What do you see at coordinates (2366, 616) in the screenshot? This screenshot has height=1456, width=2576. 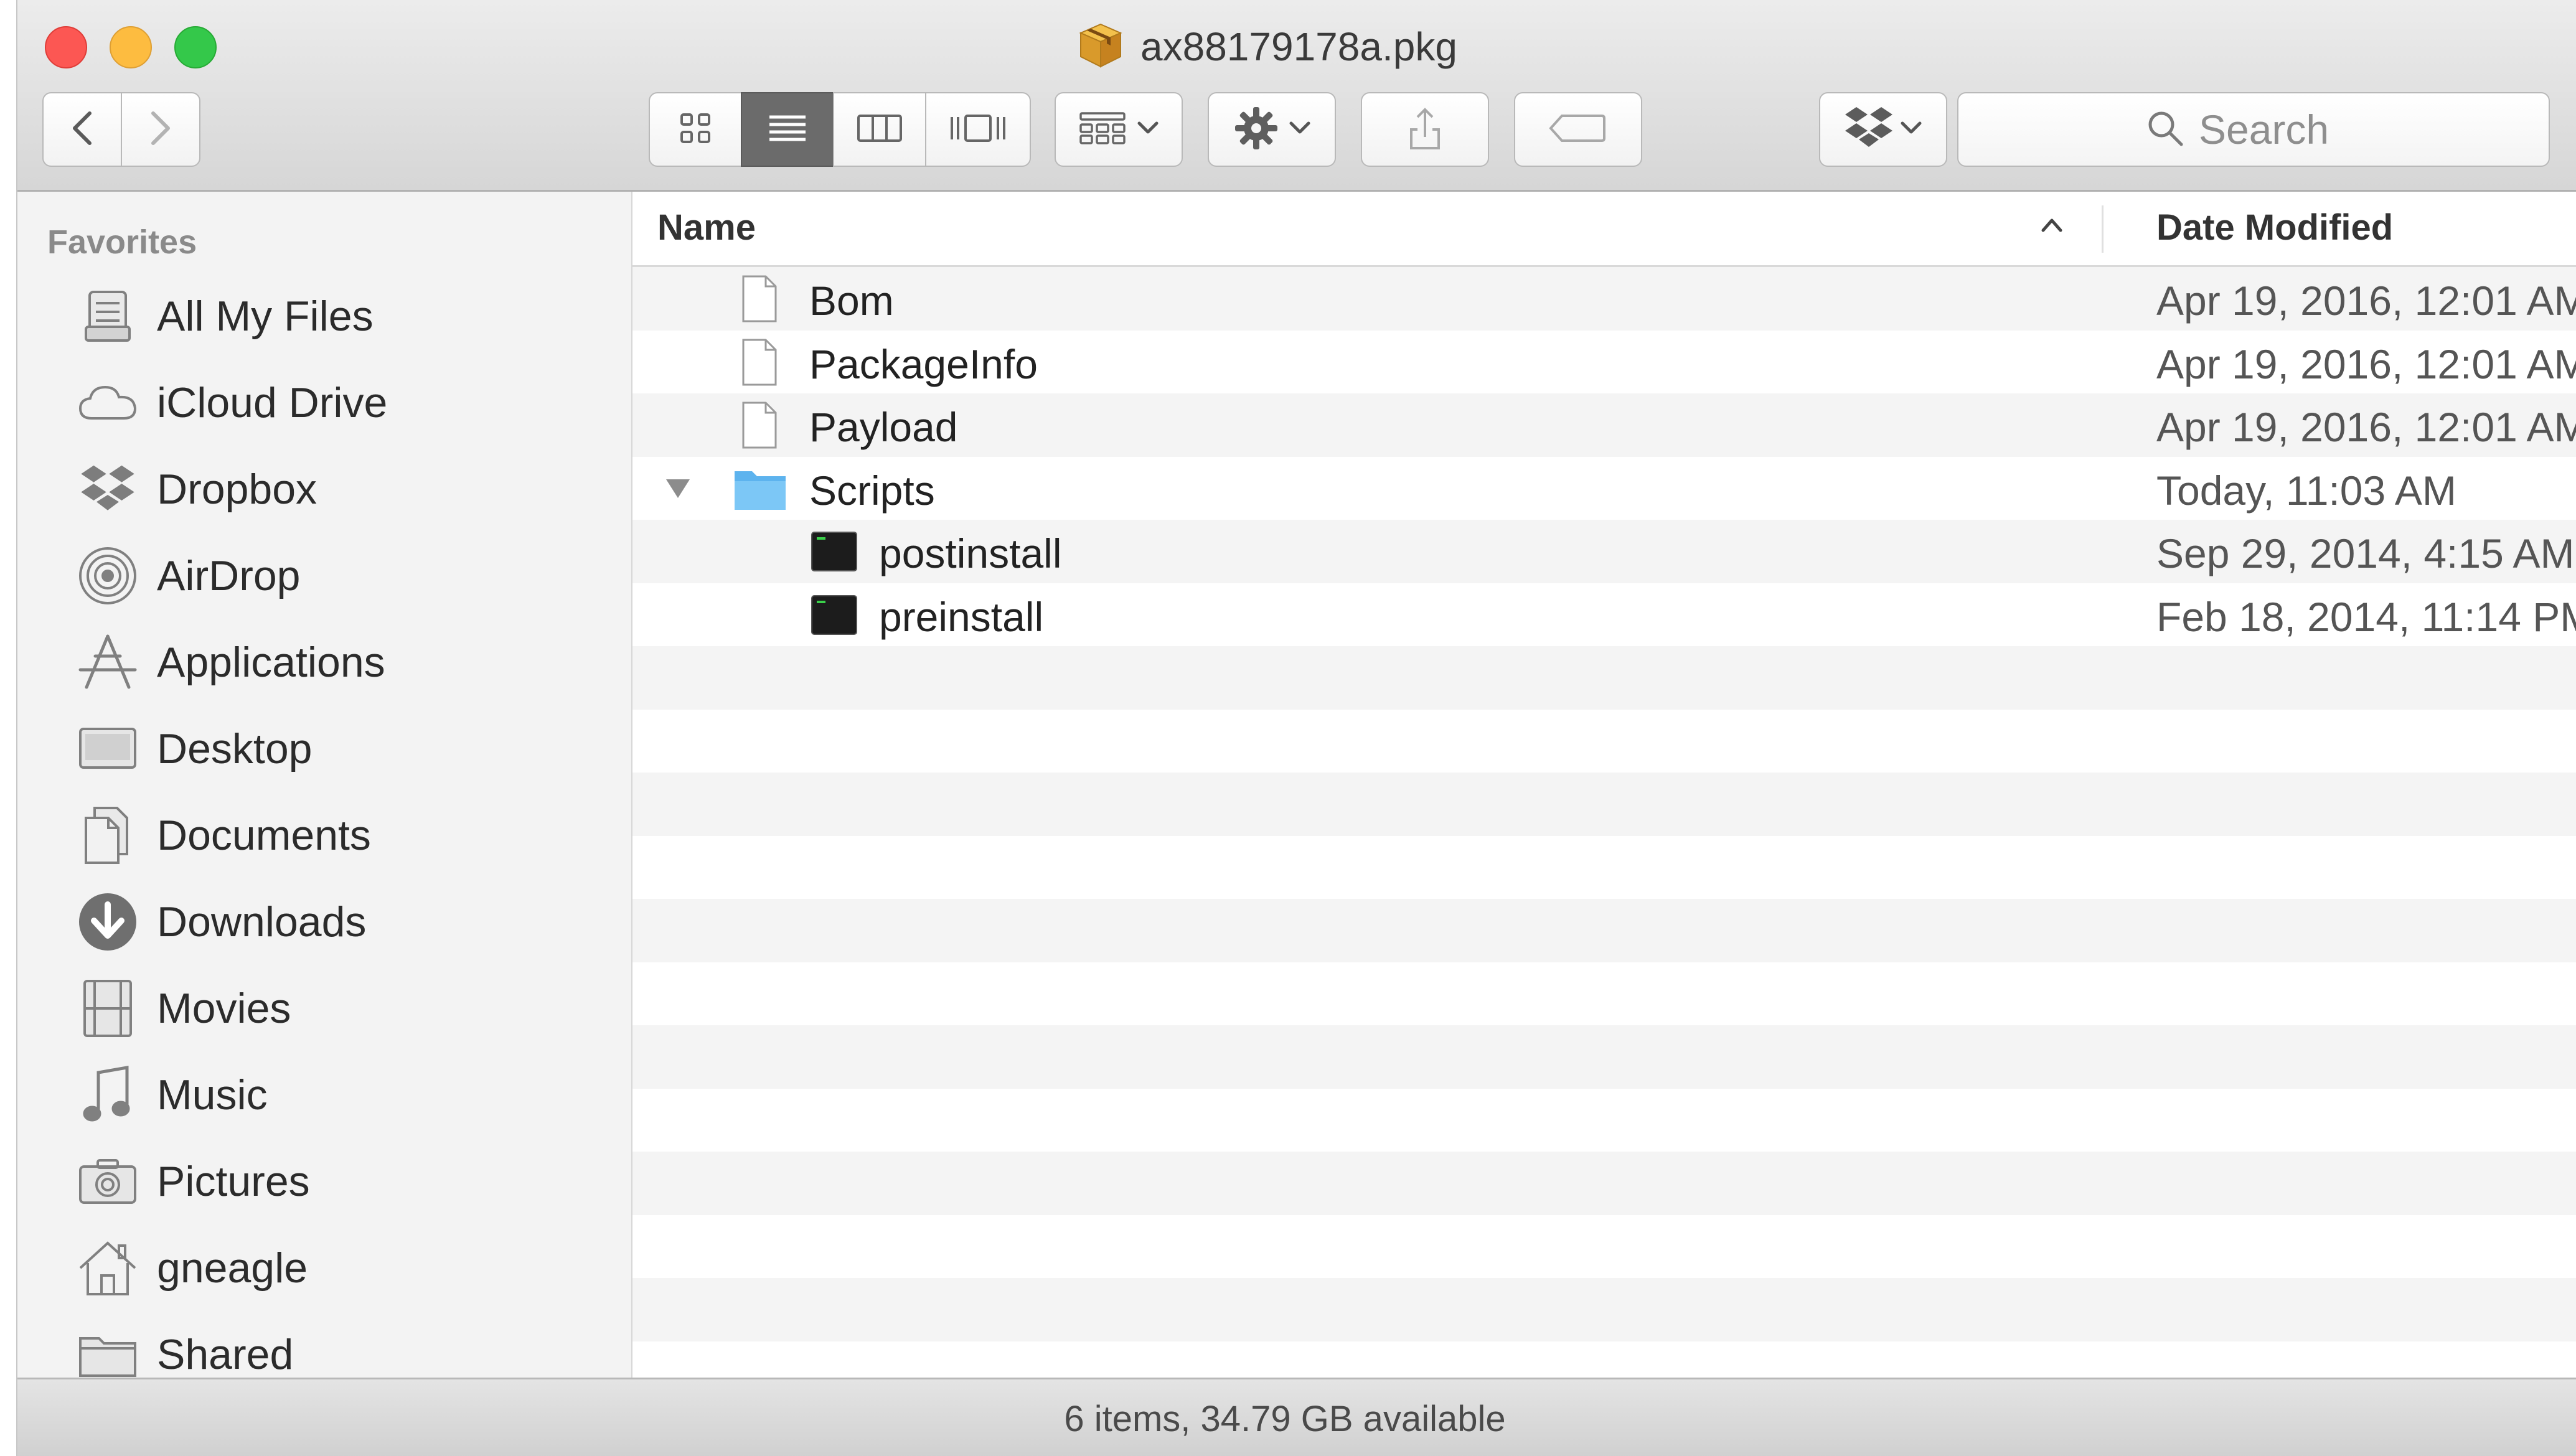 I see `file-date: Feb 18, 2014, 11:14 PM` at bounding box center [2366, 616].